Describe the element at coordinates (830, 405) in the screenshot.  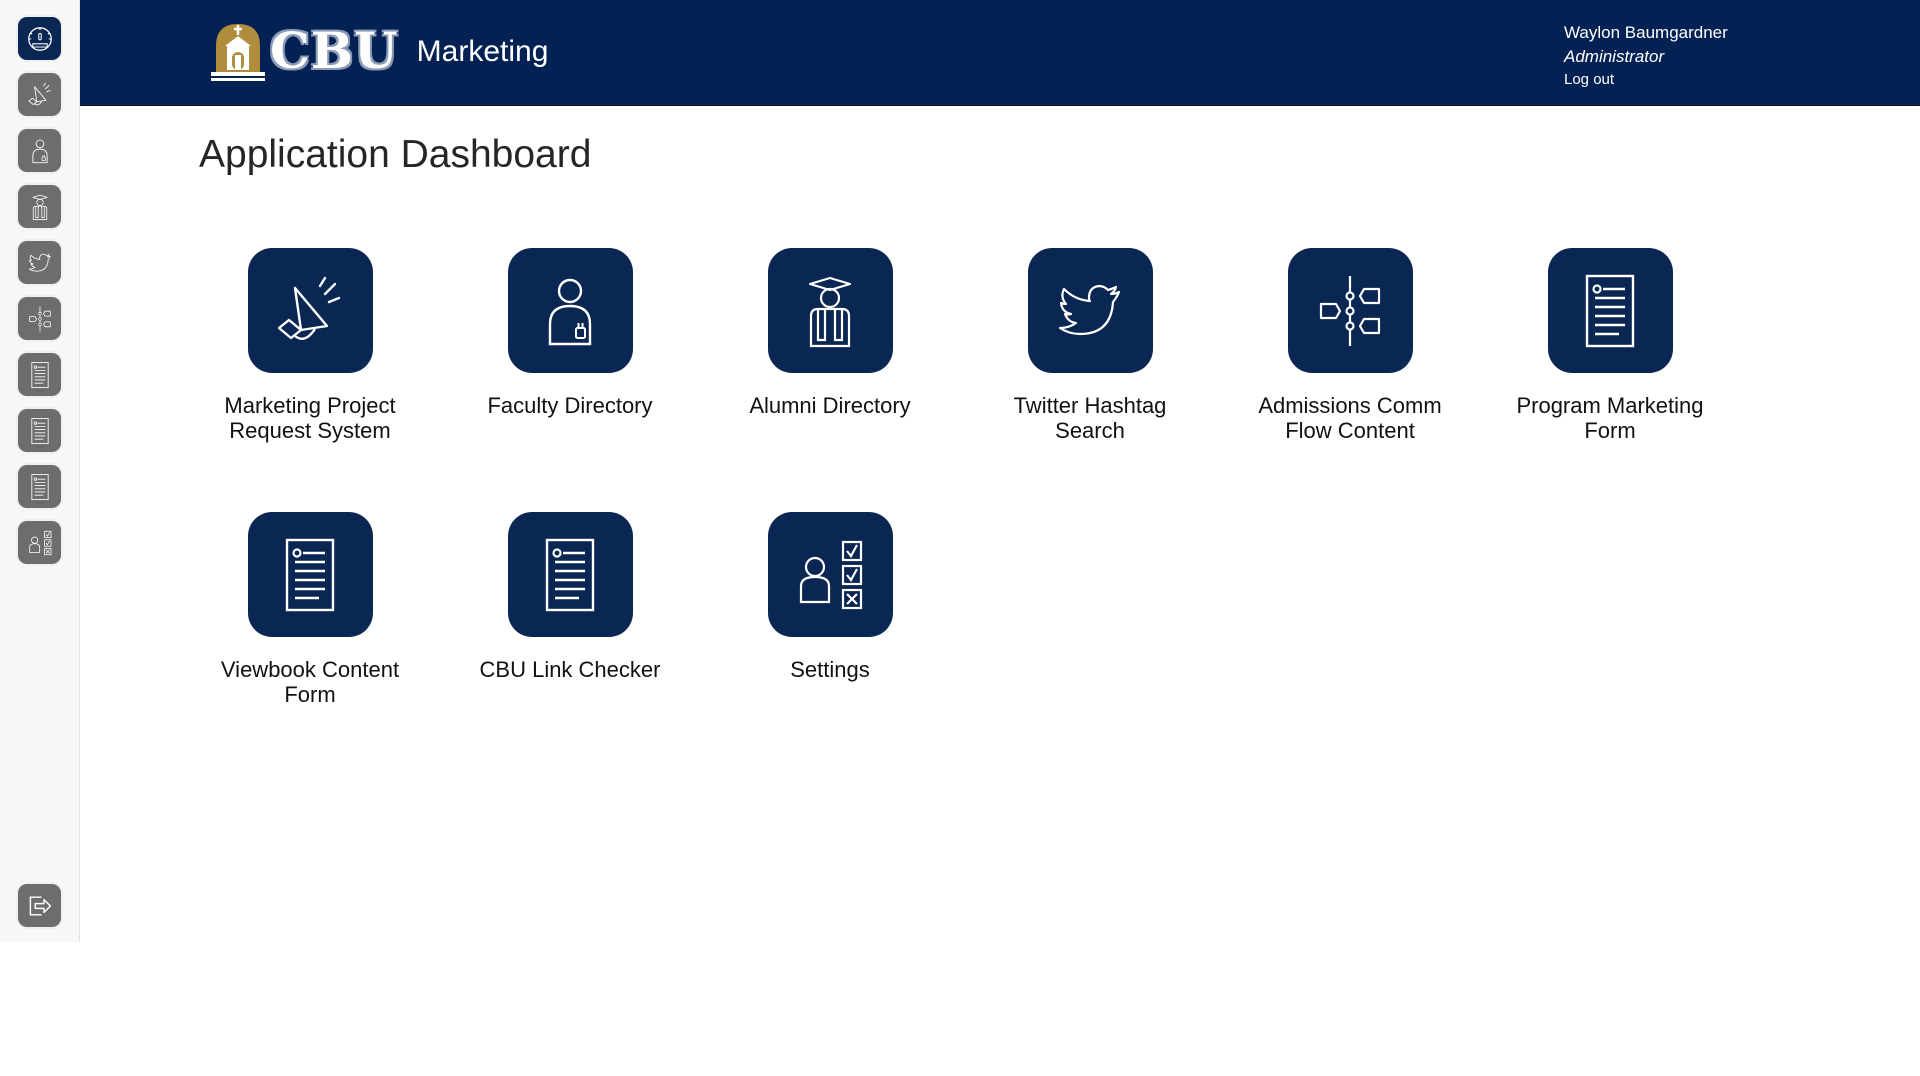
I see `tile-label: Alumni Directory` at that location.